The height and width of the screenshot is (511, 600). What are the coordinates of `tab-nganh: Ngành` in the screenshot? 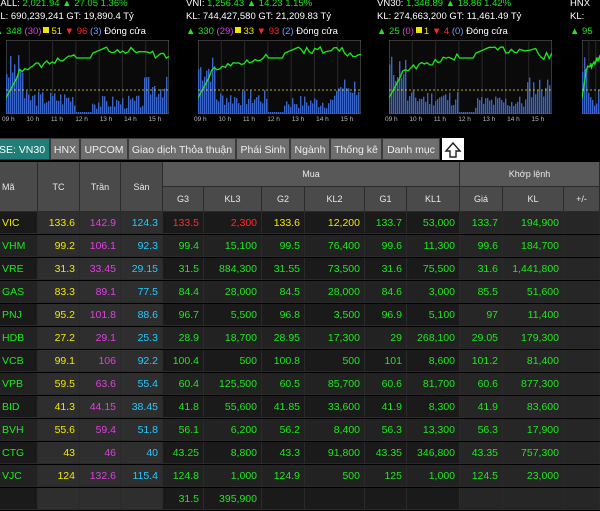 It's located at (310, 149).